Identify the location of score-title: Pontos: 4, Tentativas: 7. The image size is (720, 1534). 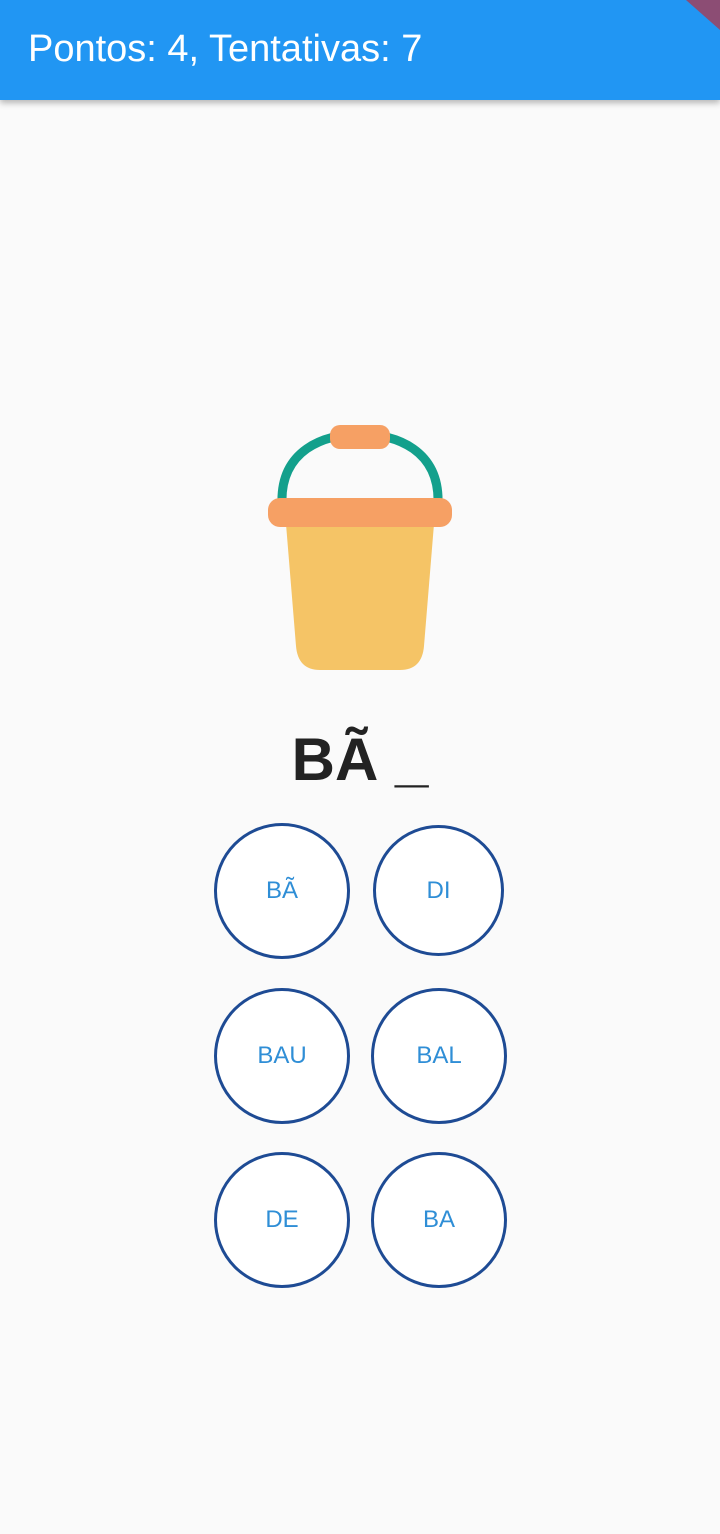
(225, 49).